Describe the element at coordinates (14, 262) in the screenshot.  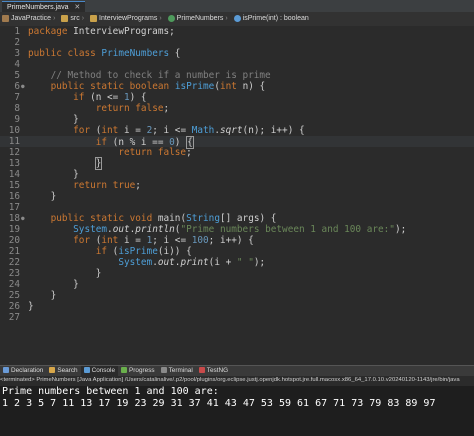
I see `line-number: 22` at that location.